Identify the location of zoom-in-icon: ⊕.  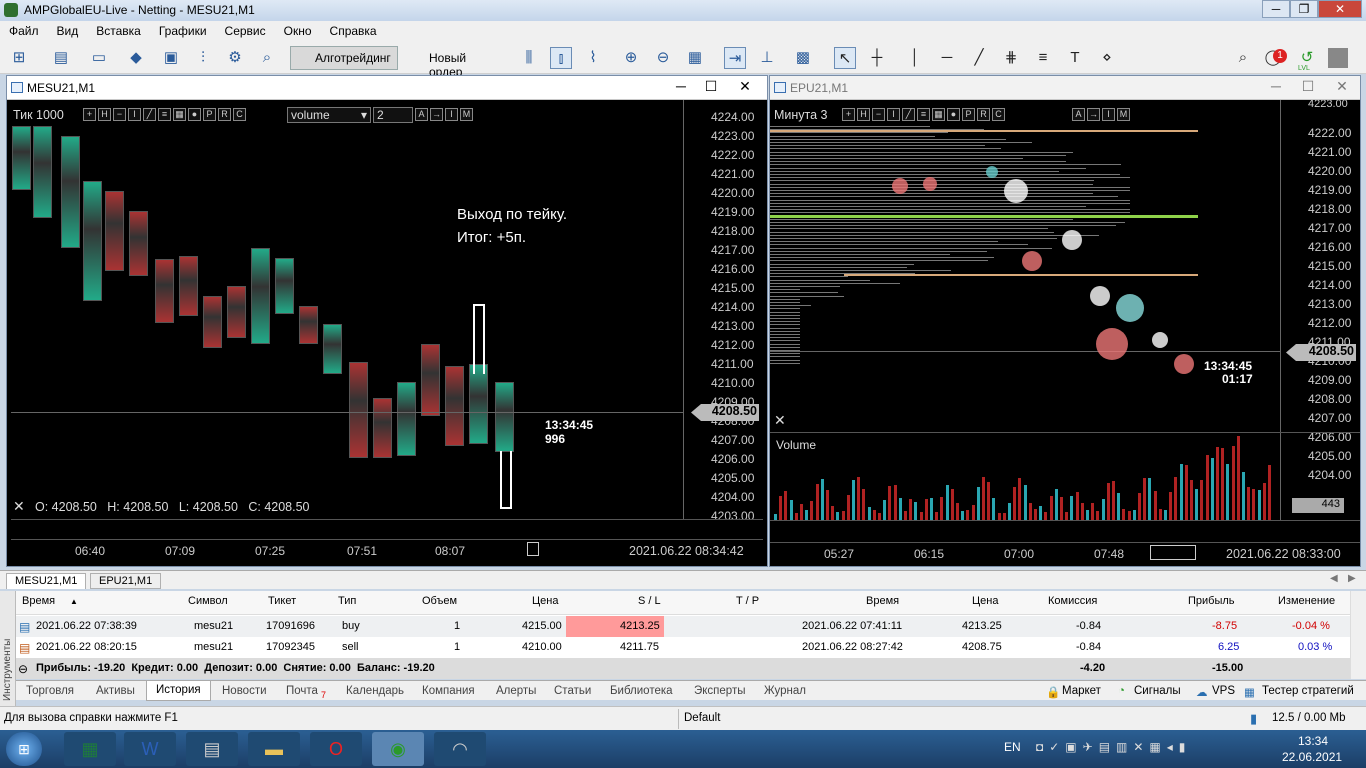
(631, 58).